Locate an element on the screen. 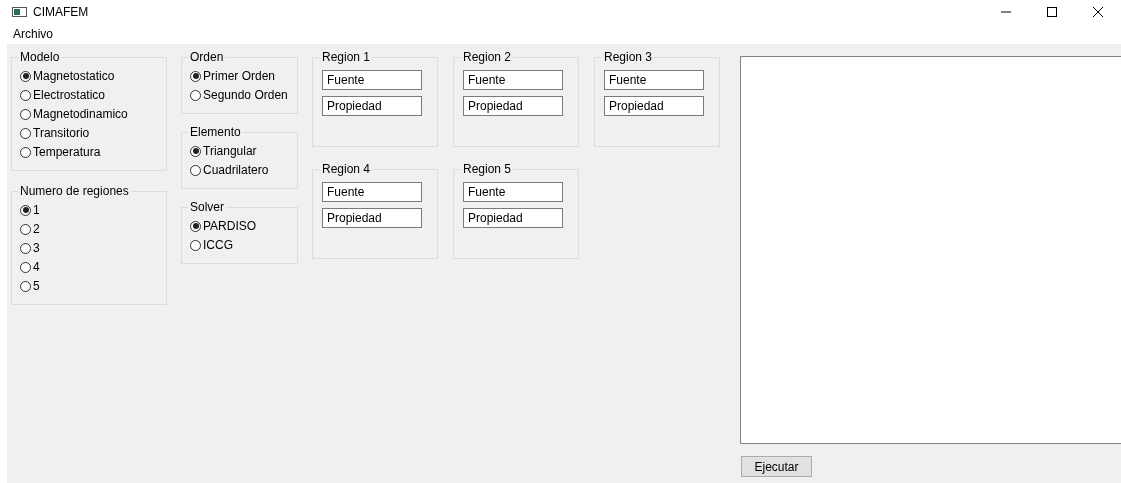 This screenshot has width=1121, height=483. radio-option: Transitorio is located at coordinates (89, 133).